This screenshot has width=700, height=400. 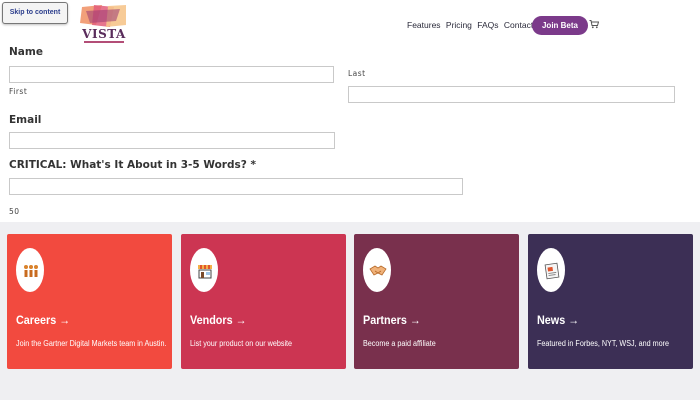 I want to click on nav-item-faqs: FAQs, so click(x=487, y=25).